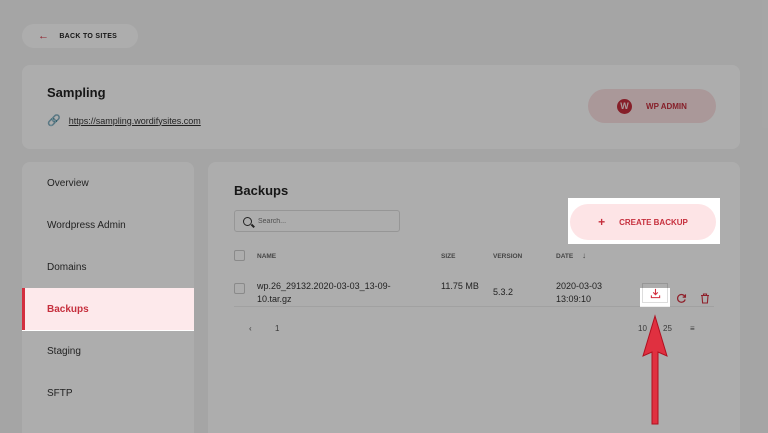 The width and height of the screenshot is (768, 433). What do you see at coordinates (323, 221) in the screenshot?
I see `search-input` at bounding box center [323, 221].